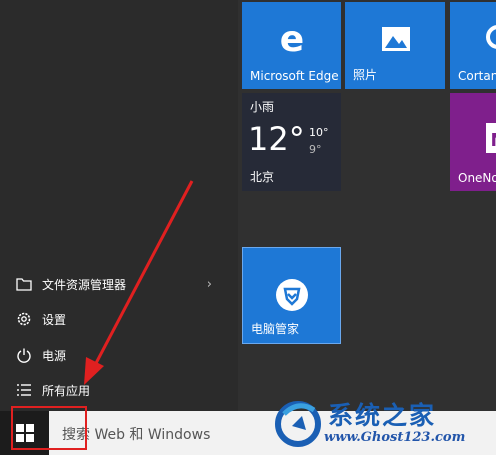  Describe the element at coordinates (262, 107) in the screenshot. I see `weather-condition: 小雨` at that location.